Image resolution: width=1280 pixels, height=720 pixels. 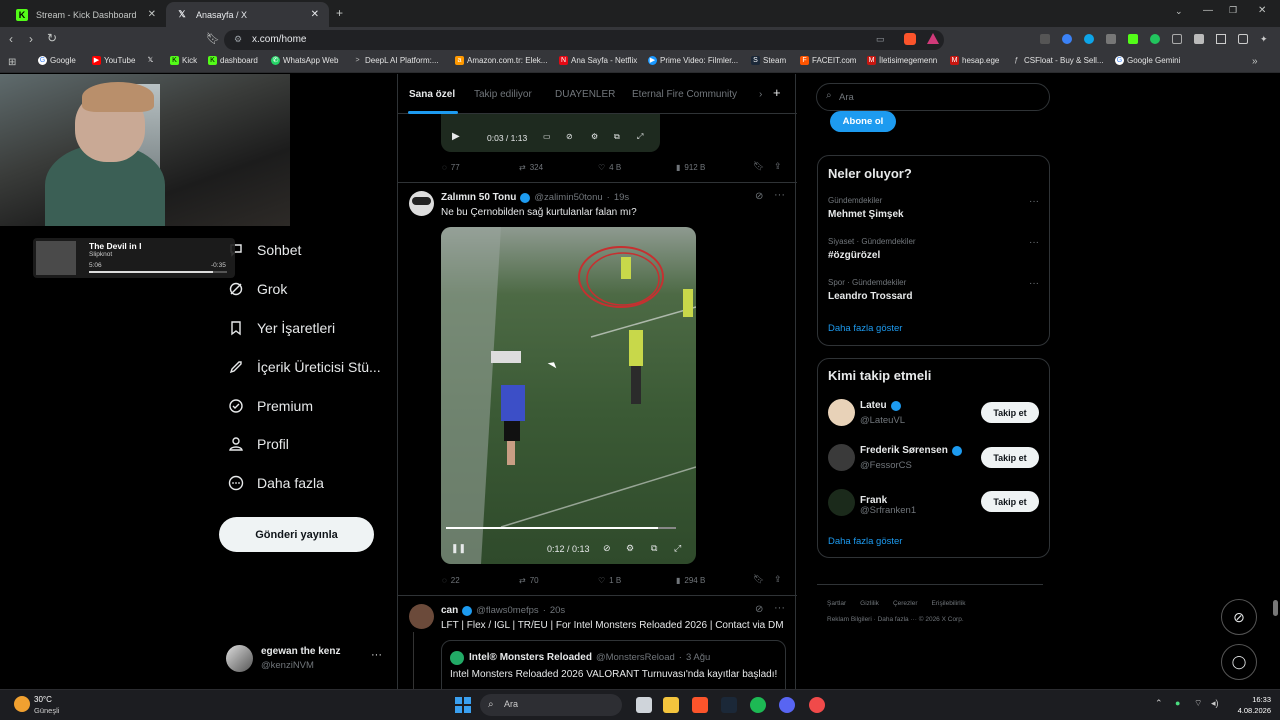 What do you see at coordinates (1221, 39) in the screenshot?
I see `sidebar-icon` at bounding box center [1221, 39].